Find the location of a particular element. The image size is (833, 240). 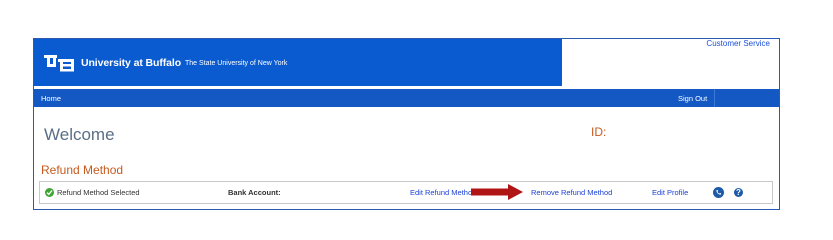

customer-service-link: Customer Service is located at coordinates (738, 43).